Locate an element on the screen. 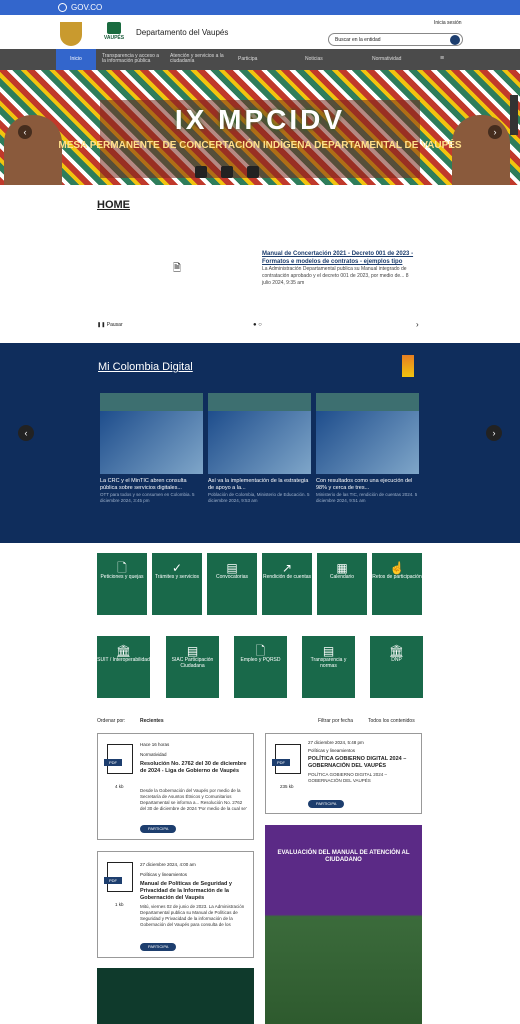  post-category: Normatividad is located at coordinates (153, 754).